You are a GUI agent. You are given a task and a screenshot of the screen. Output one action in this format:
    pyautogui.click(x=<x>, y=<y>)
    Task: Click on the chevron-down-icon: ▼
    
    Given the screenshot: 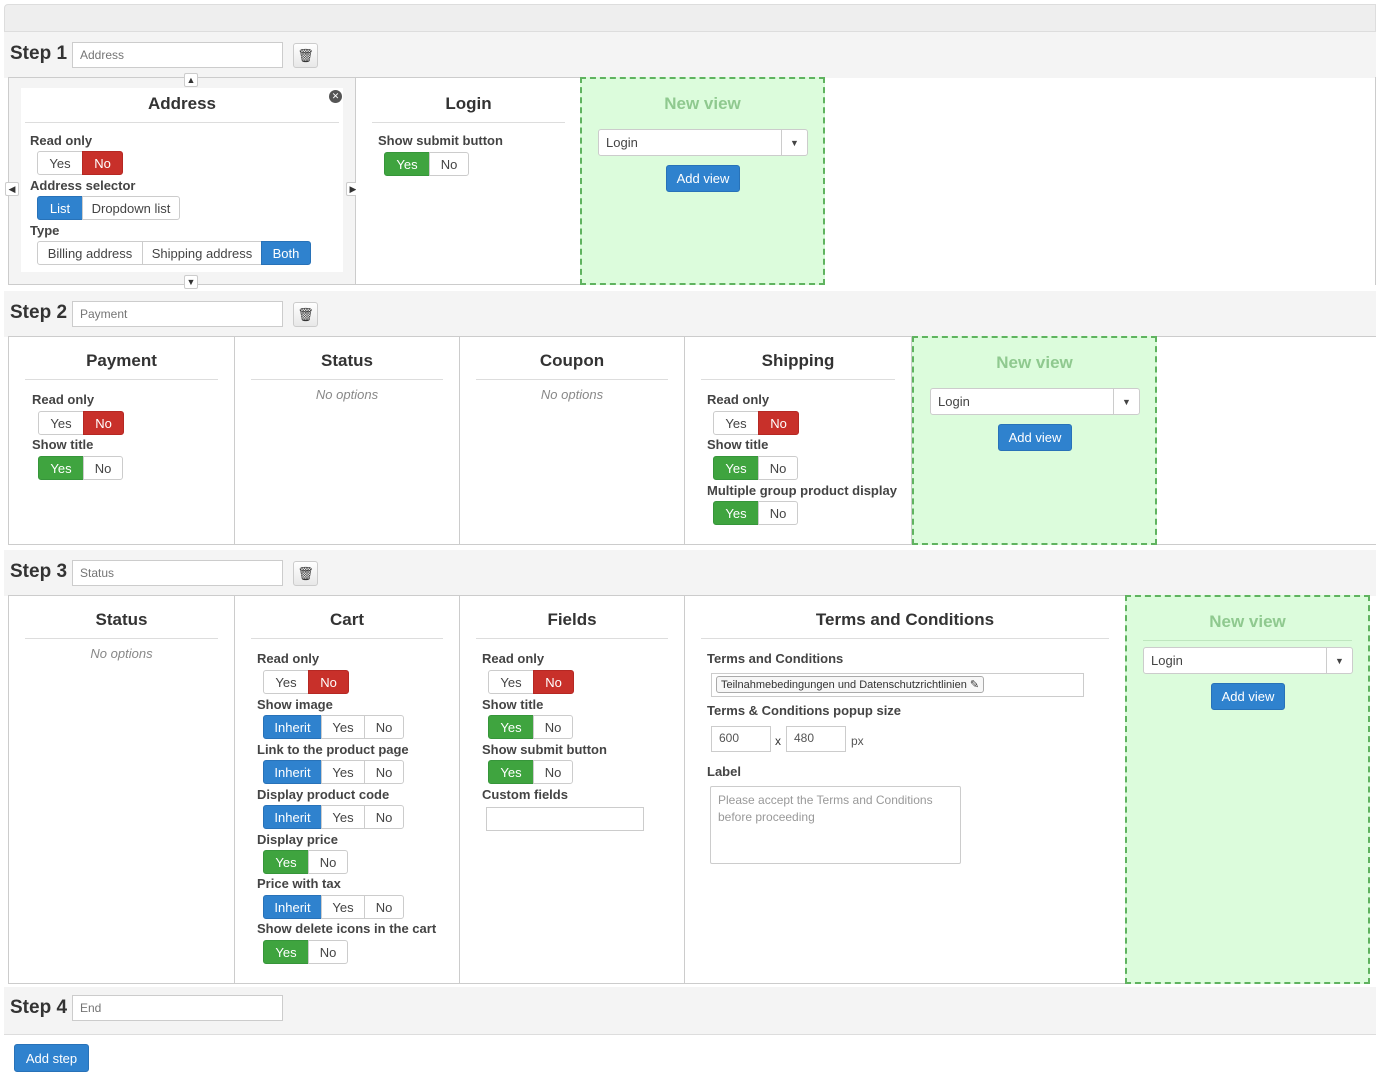 What is the action you would take?
    pyautogui.click(x=191, y=282)
    